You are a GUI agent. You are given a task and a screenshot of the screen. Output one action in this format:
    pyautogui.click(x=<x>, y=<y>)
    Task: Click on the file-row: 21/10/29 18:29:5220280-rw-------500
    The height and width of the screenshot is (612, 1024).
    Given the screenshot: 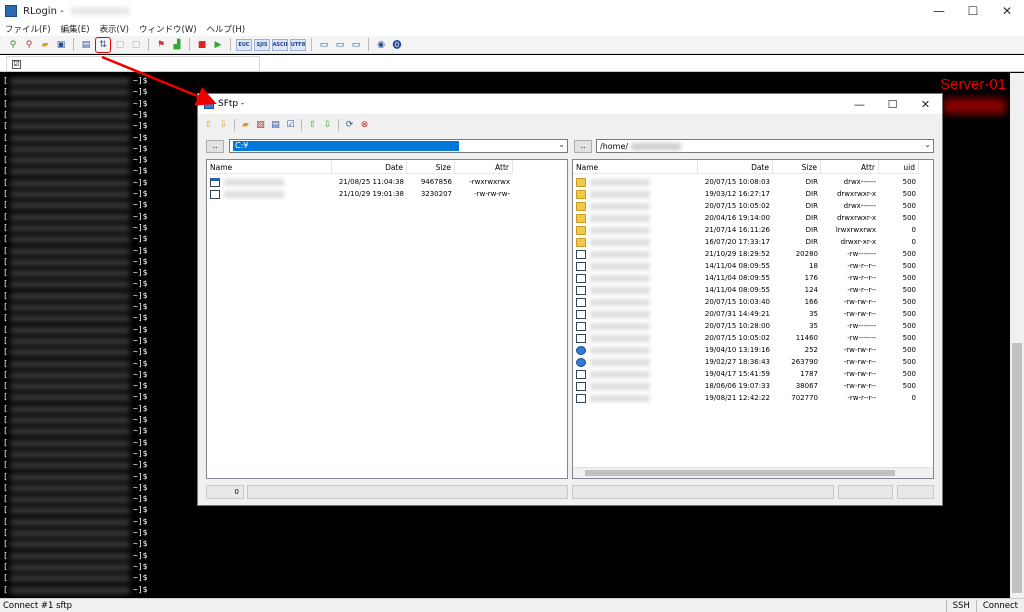 What is the action you would take?
    pyautogui.click(x=746, y=254)
    